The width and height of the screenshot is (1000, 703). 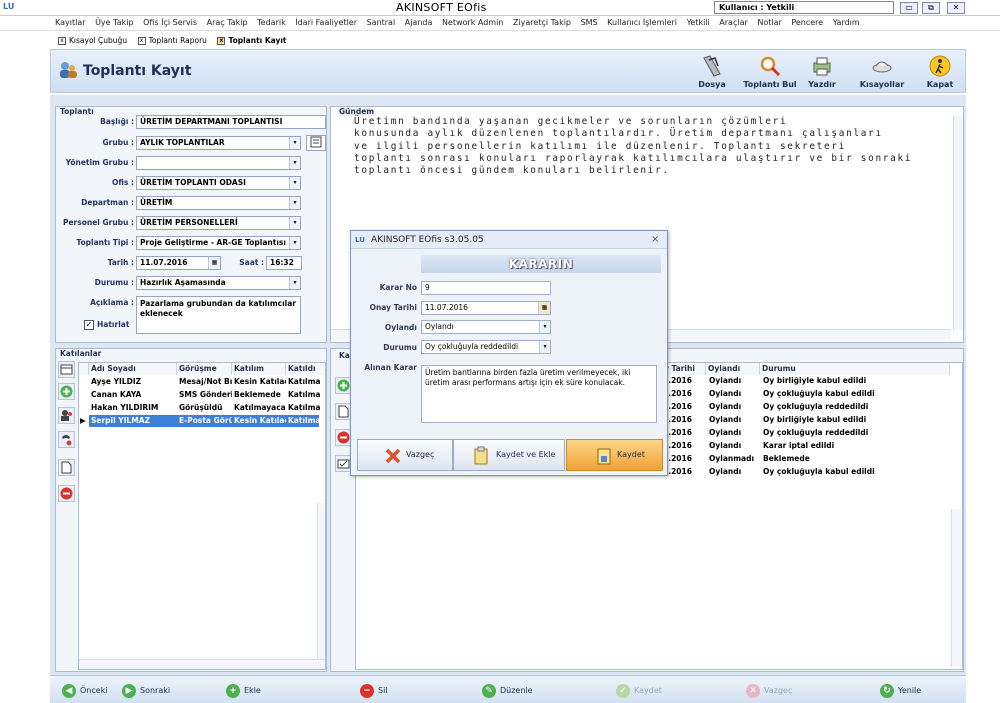 I want to click on restore-button: ⧉, so click(x=931, y=8).